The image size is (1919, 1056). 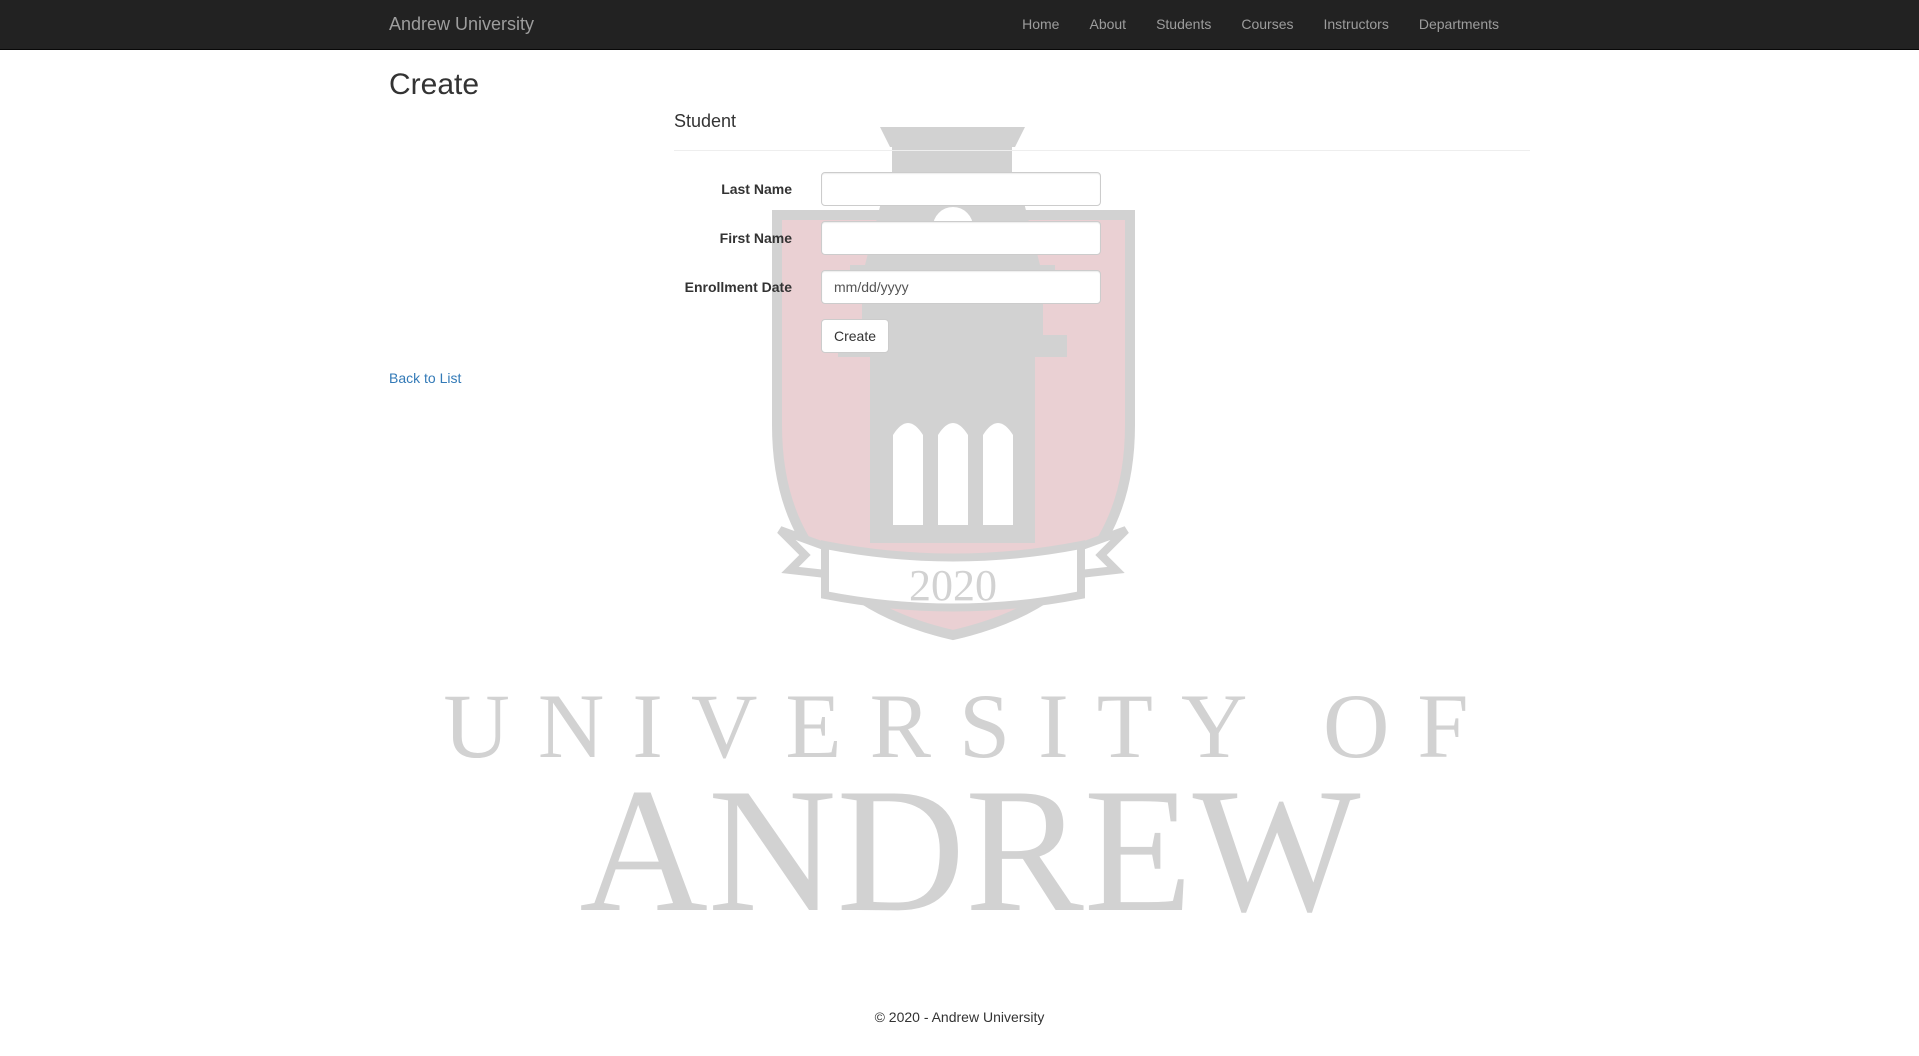 What do you see at coordinates (969, 726) in the screenshot?
I see `watermark-line1: UNIVERSITY OF` at bounding box center [969, 726].